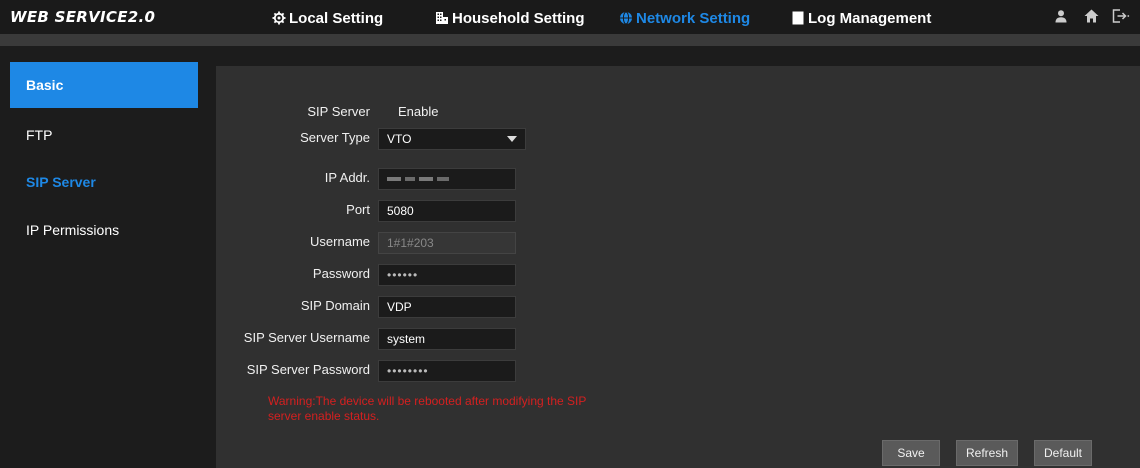  What do you see at coordinates (447, 211) in the screenshot?
I see `port-field` at bounding box center [447, 211].